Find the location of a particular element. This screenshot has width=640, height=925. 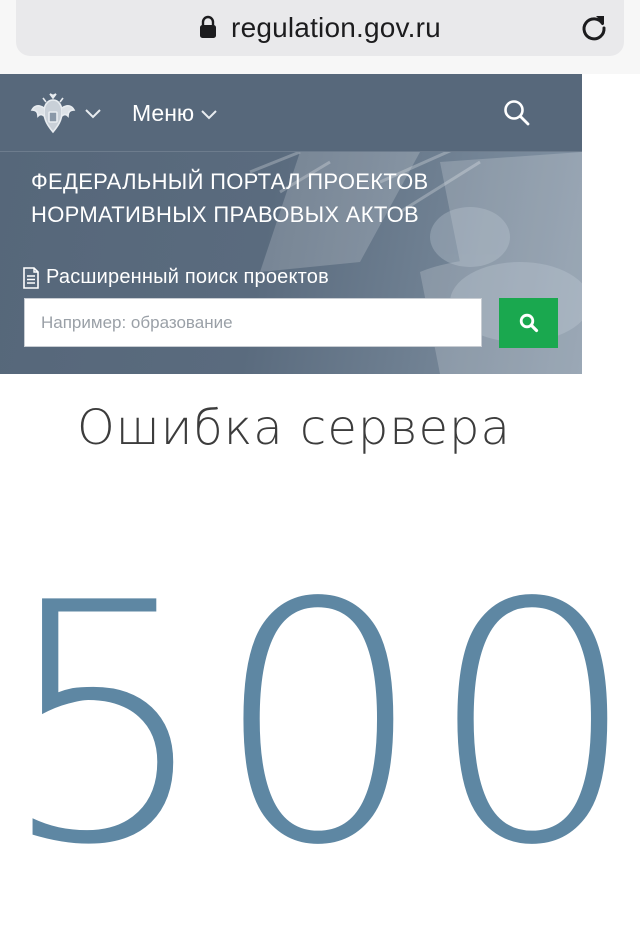

advanced-search-label: Расширенный поиск проектов is located at coordinates (187, 277).